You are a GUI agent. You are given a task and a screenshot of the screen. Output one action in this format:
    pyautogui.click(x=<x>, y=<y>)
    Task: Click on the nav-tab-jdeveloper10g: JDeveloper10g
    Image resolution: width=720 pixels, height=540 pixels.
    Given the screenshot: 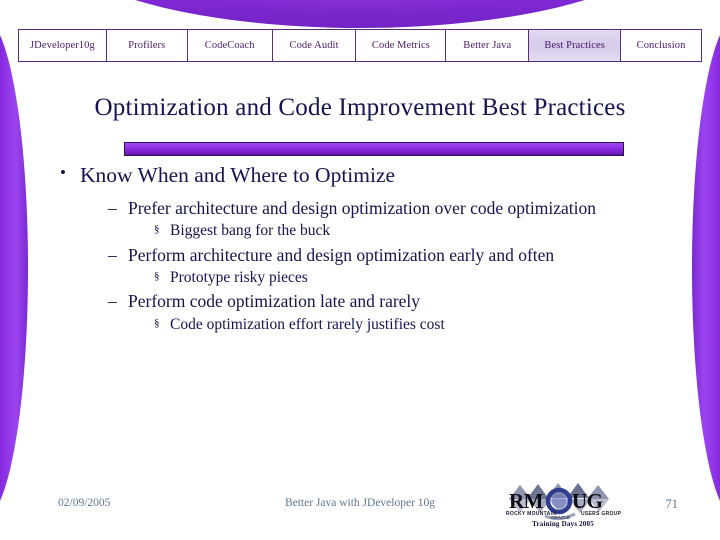 What is the action you would take?
    pyautogui.click(x=63, y=45)
    